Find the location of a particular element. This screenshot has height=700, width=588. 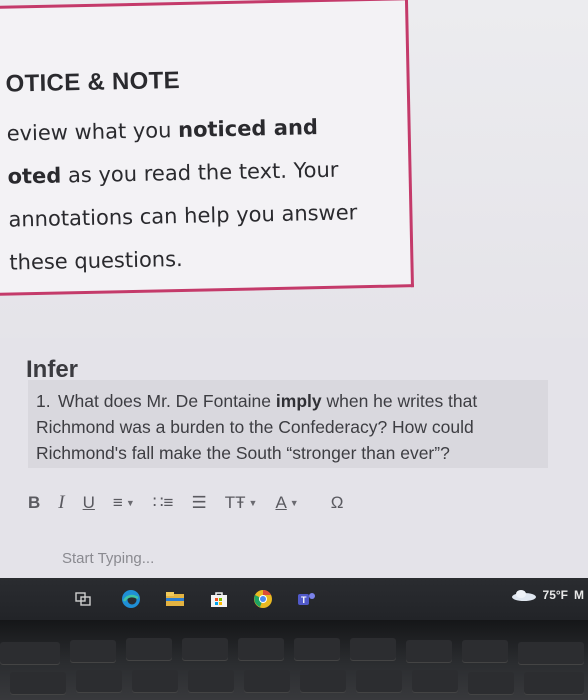

teams-icon: T is located at coordinates (307, 599).